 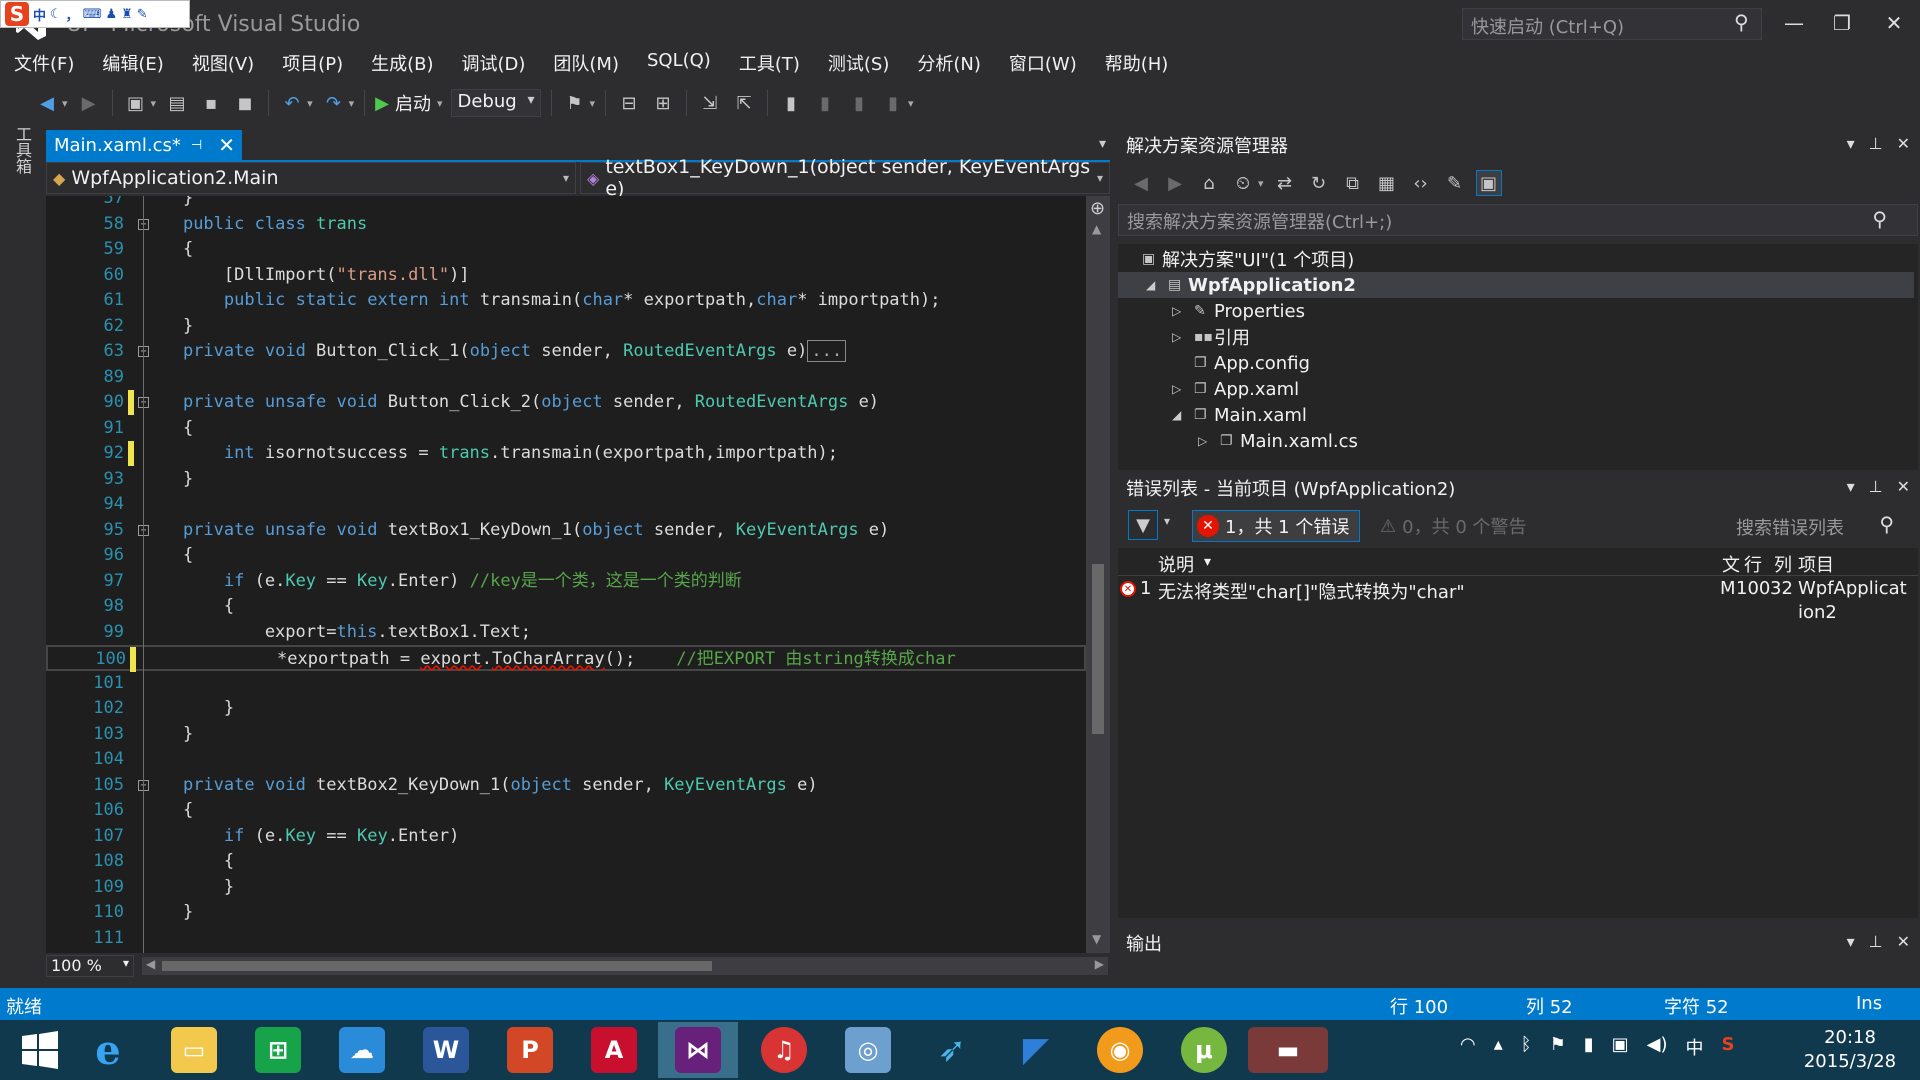 I want to click on taskbar-bird-app: ➶, so click(x=952, y=1050).